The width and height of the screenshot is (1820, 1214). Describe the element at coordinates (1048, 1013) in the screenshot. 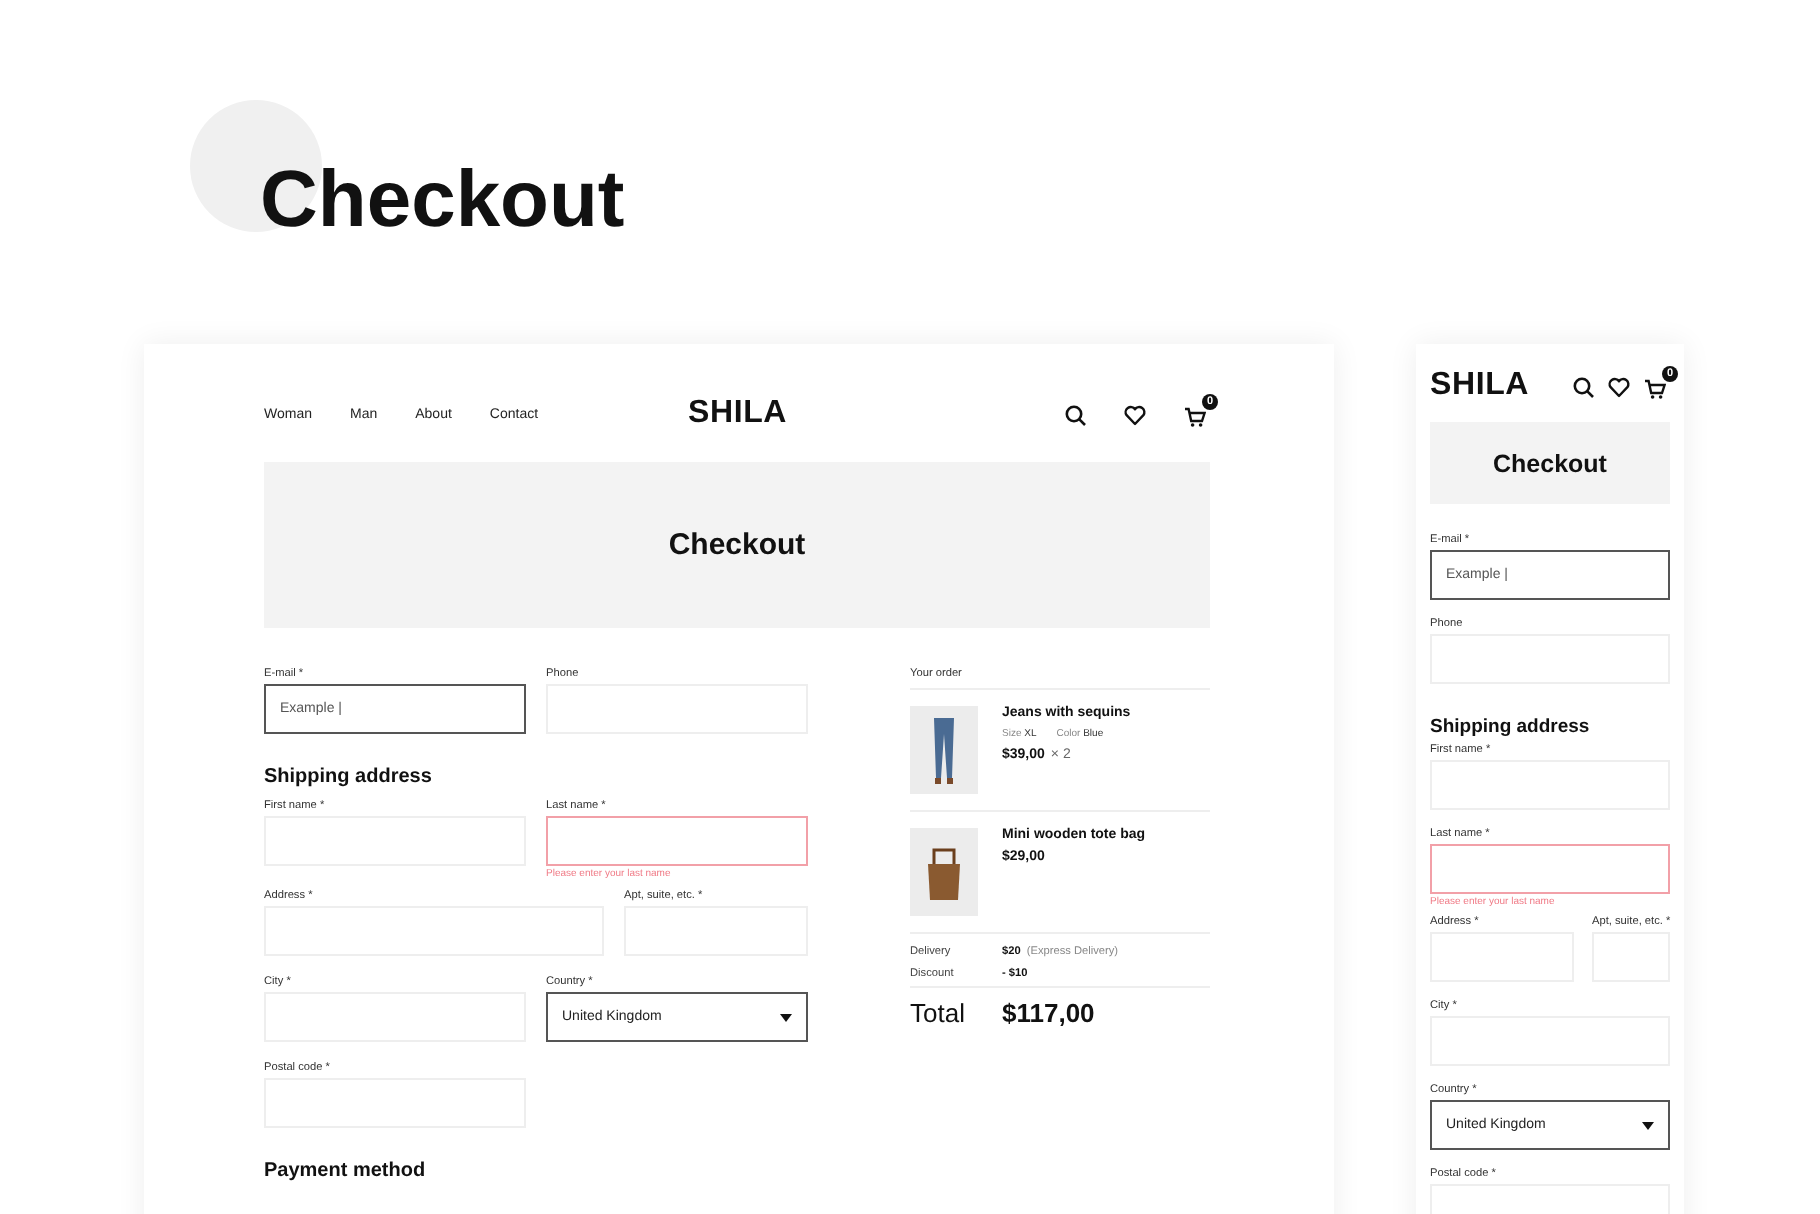

I see `total-value: $117,00` at that location.